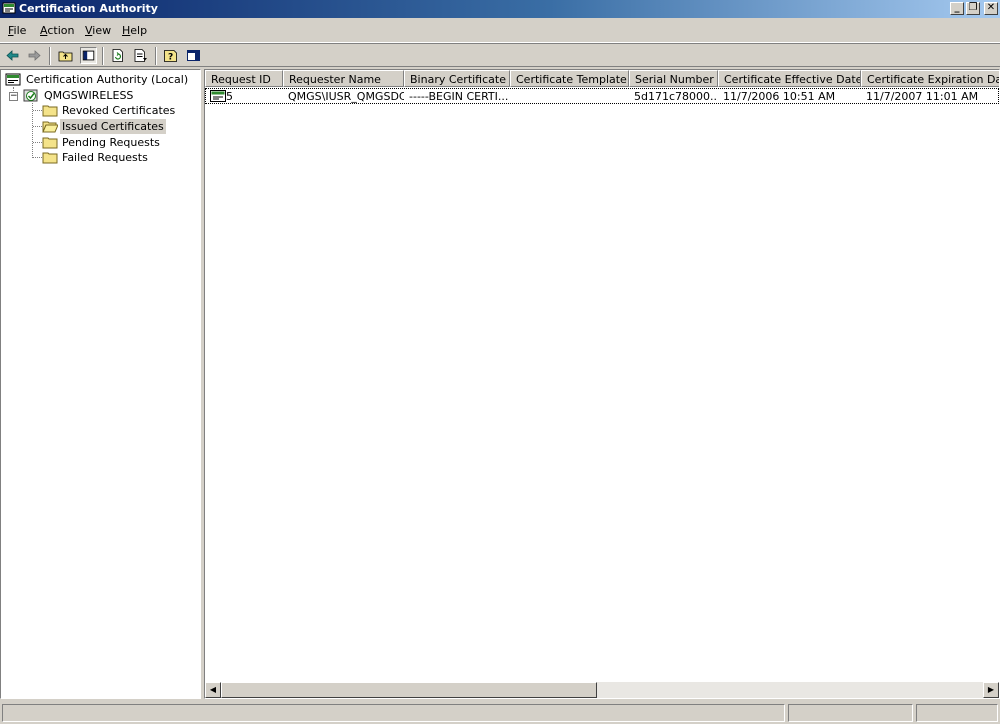  I want to click on up-folder-icon, so click(65, 55).